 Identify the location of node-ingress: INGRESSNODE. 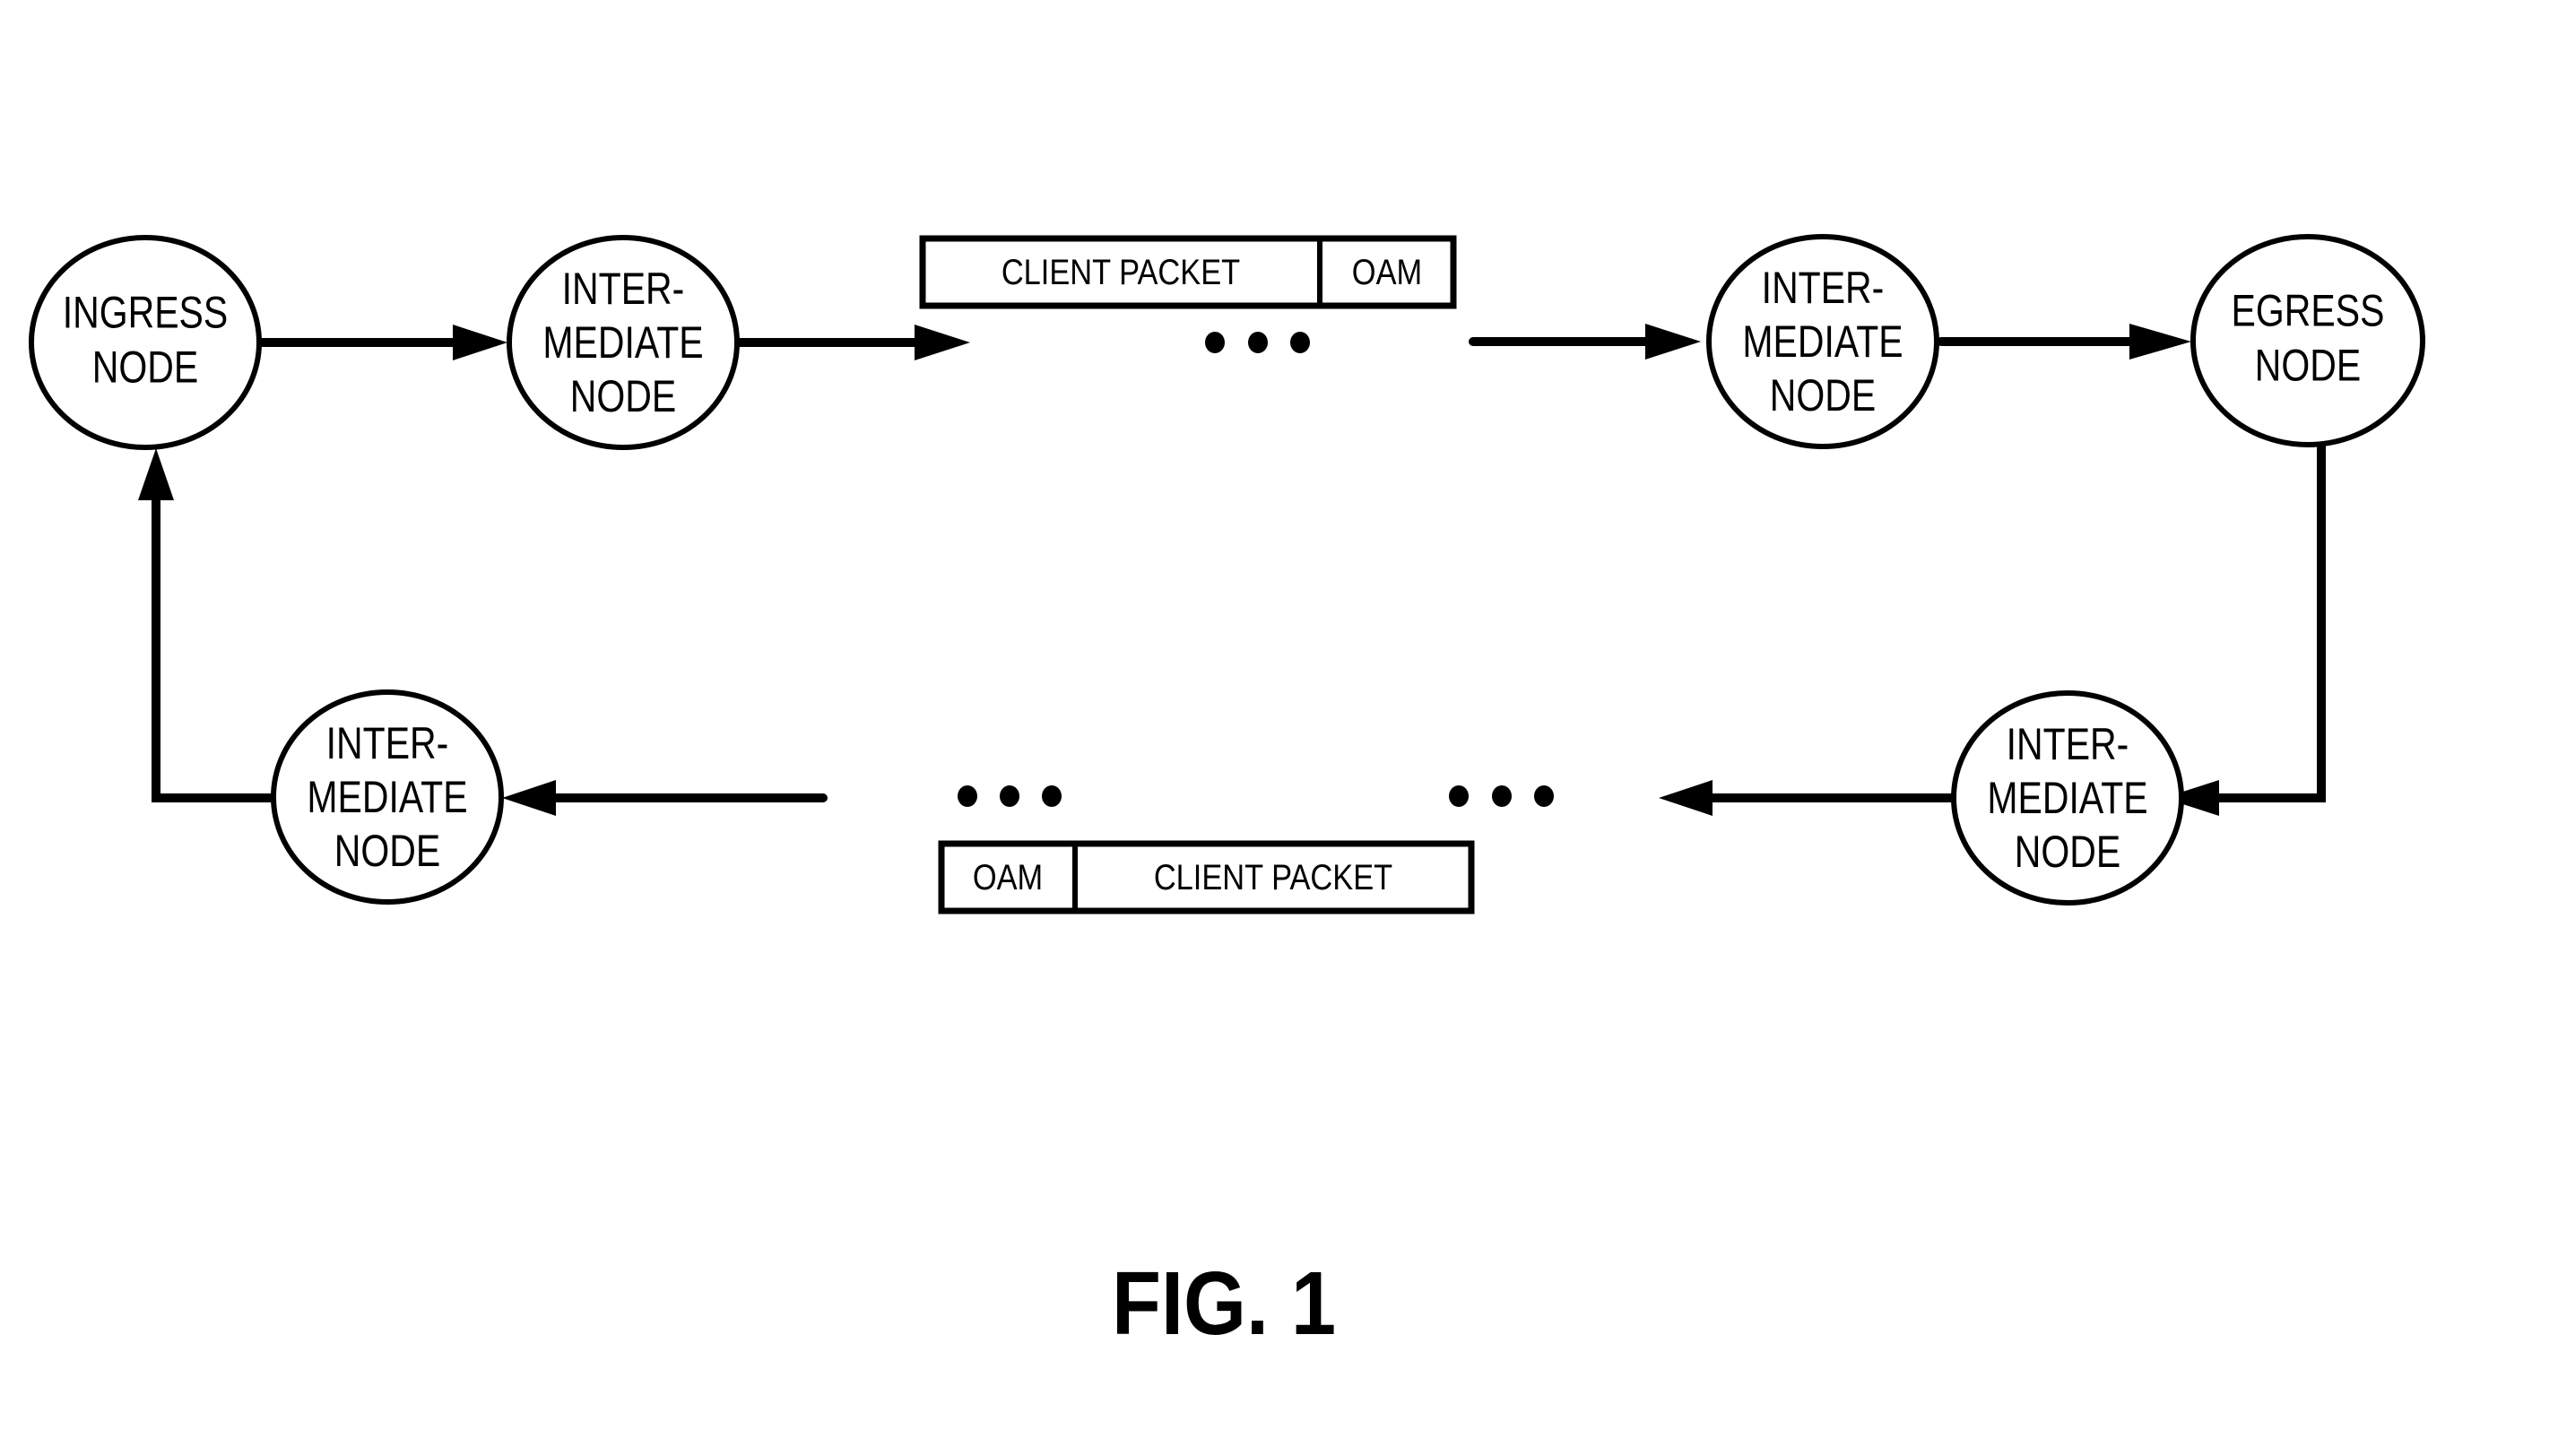
(145, 342).